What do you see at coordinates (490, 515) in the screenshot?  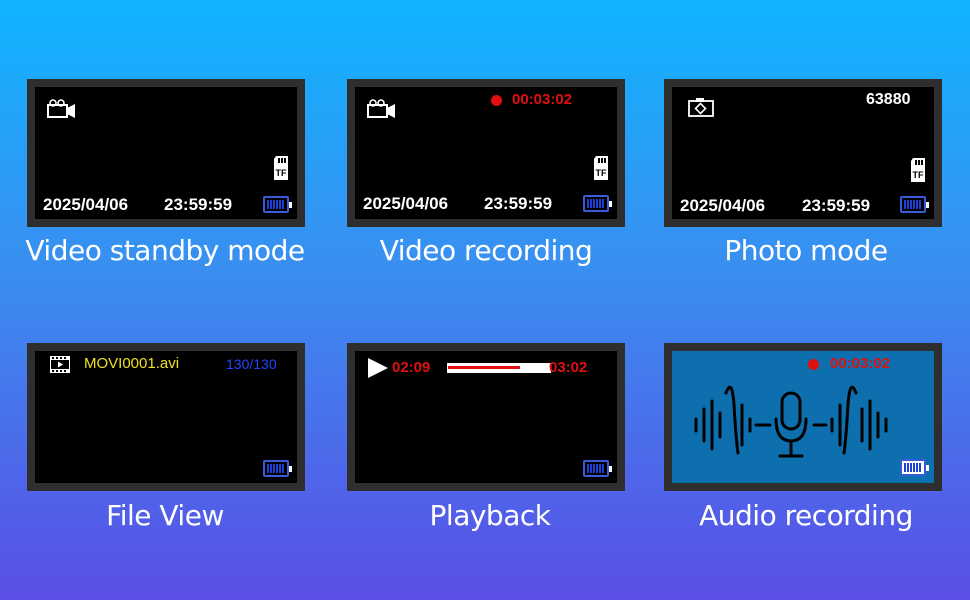 I see `caption-playback: Playback` at bounding box center [490, 515].